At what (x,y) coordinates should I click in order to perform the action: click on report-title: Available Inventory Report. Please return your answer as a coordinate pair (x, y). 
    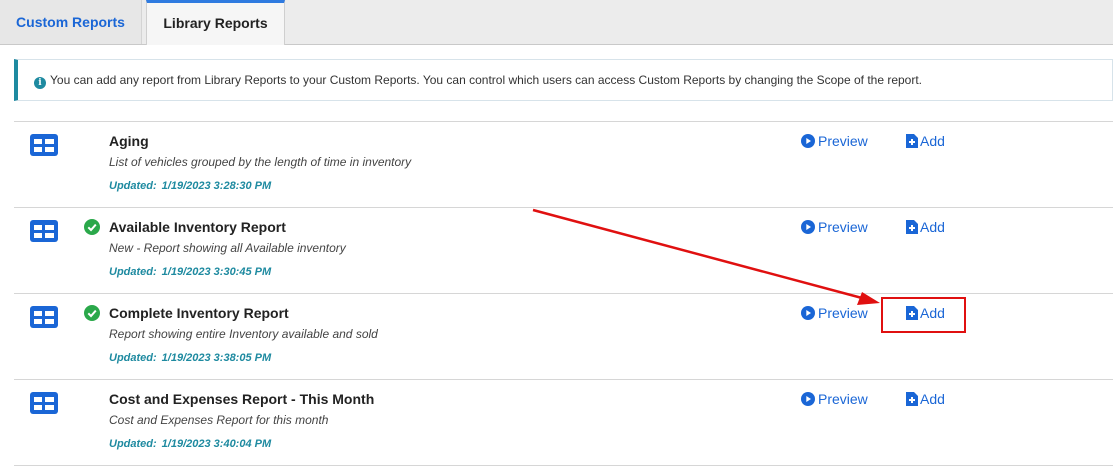
    Looking at the image, I should click on (197, 227).